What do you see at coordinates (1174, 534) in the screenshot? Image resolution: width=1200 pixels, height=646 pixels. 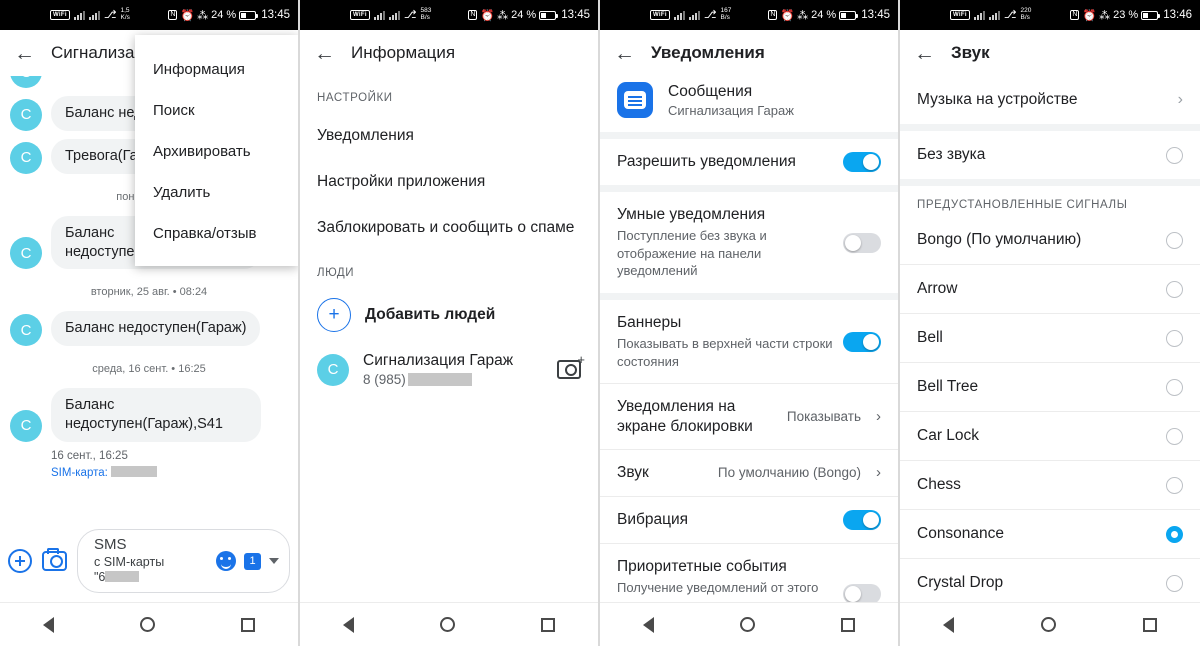 I see `radio-tone-selected` at bounding box center [1174, 534].